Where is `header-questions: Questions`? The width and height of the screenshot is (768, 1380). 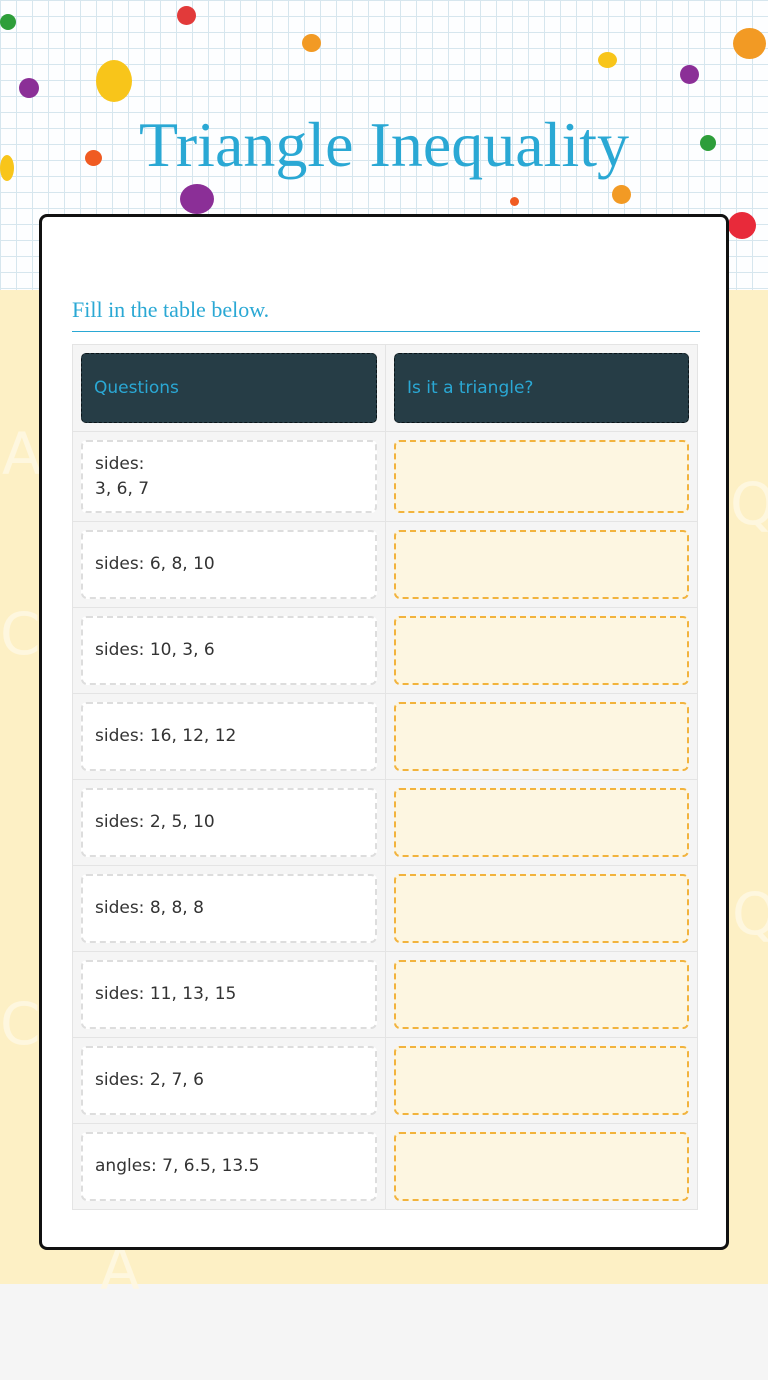
header-questions: Questions is located at coordinates (229, 388).